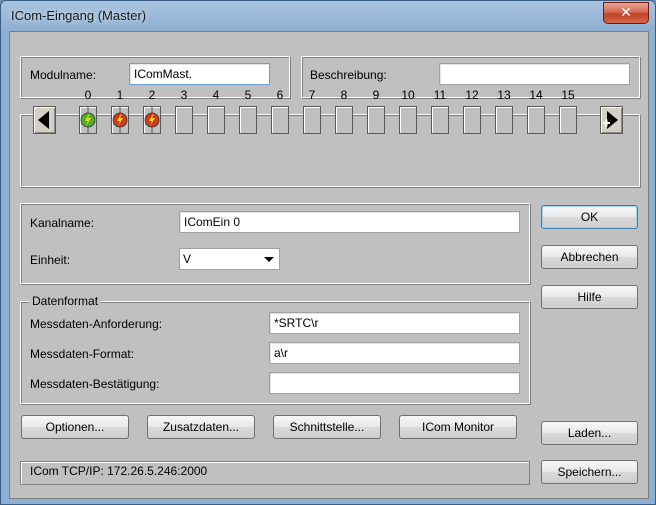  I want to click on prev-channel-button, so click(44, 120).